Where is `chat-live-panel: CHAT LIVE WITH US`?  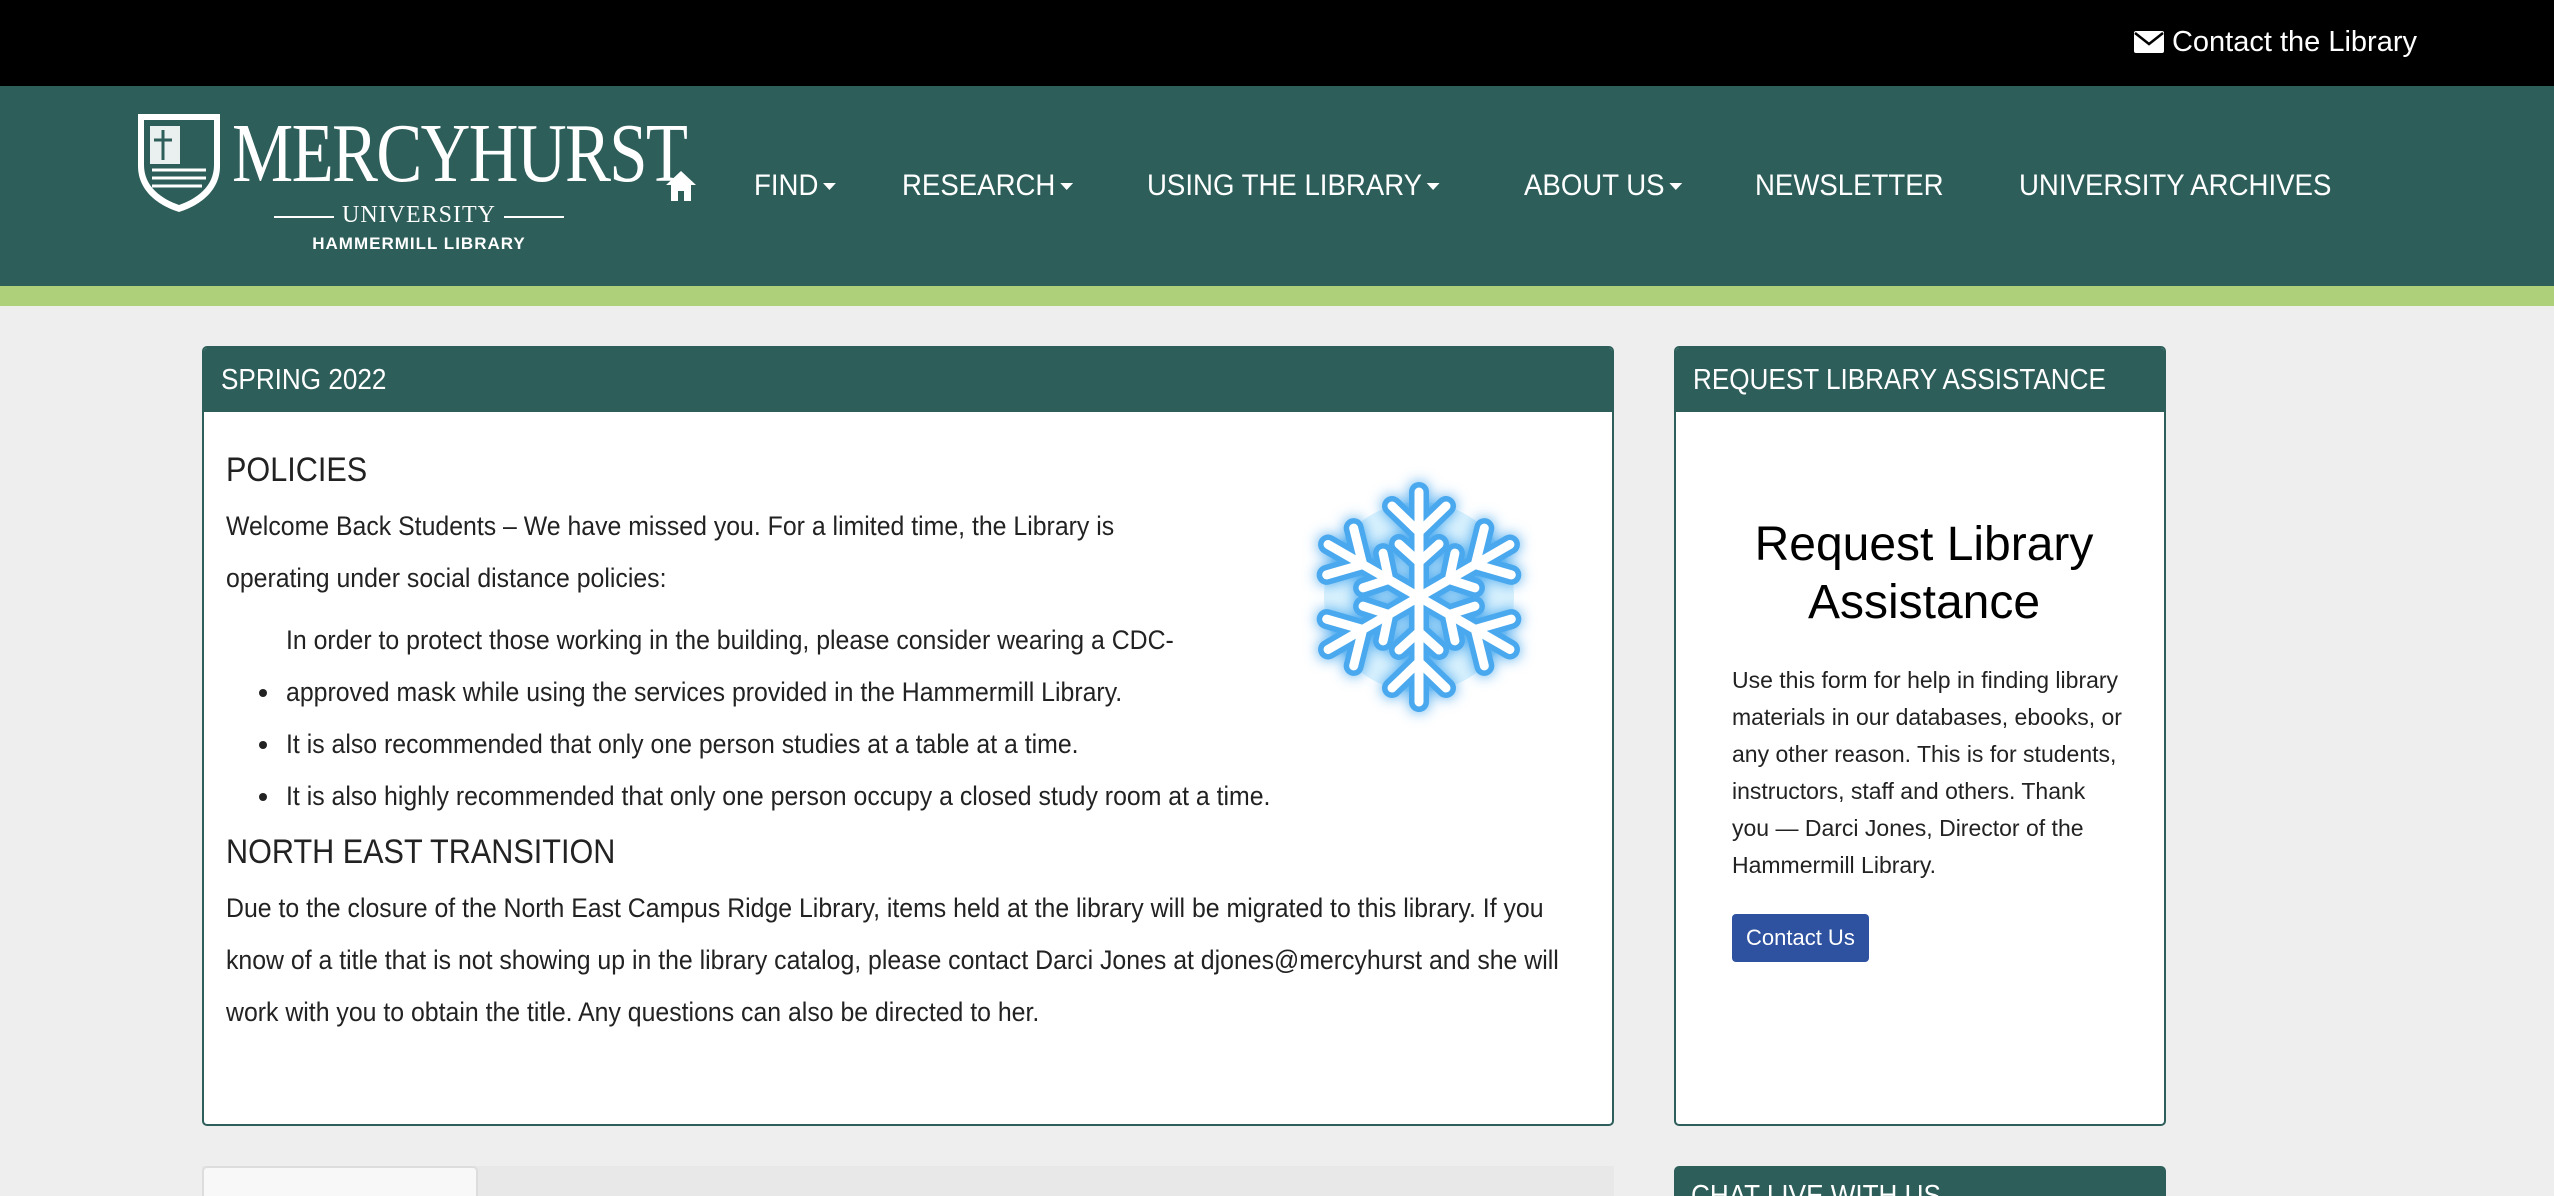
chat-live-panel: CHAT LIVE WITH US is located at coordinates (1920, 1181).